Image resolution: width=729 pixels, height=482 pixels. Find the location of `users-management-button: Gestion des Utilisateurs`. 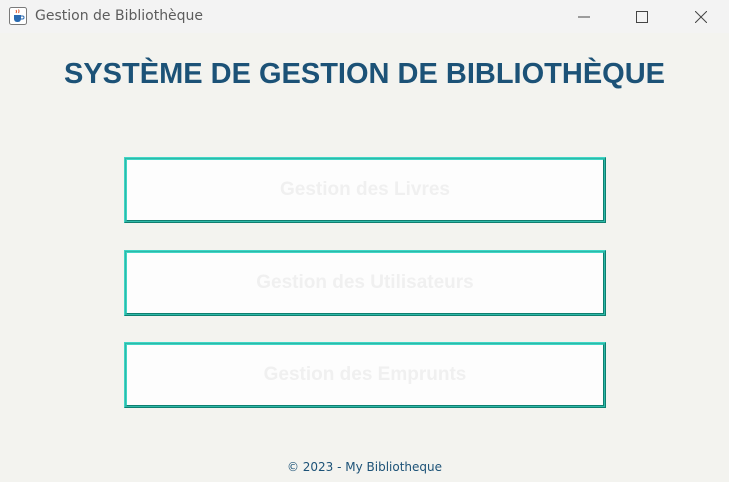

users-management-button: Gestion des Utilisateurs is located at coordinates (365, 283).